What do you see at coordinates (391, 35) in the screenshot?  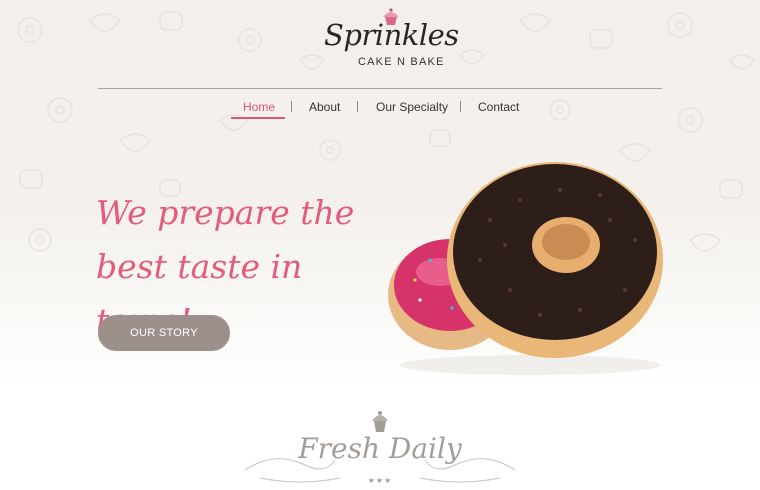 I see `brand-name: Sprinkles` at bounding box center [391, 35].